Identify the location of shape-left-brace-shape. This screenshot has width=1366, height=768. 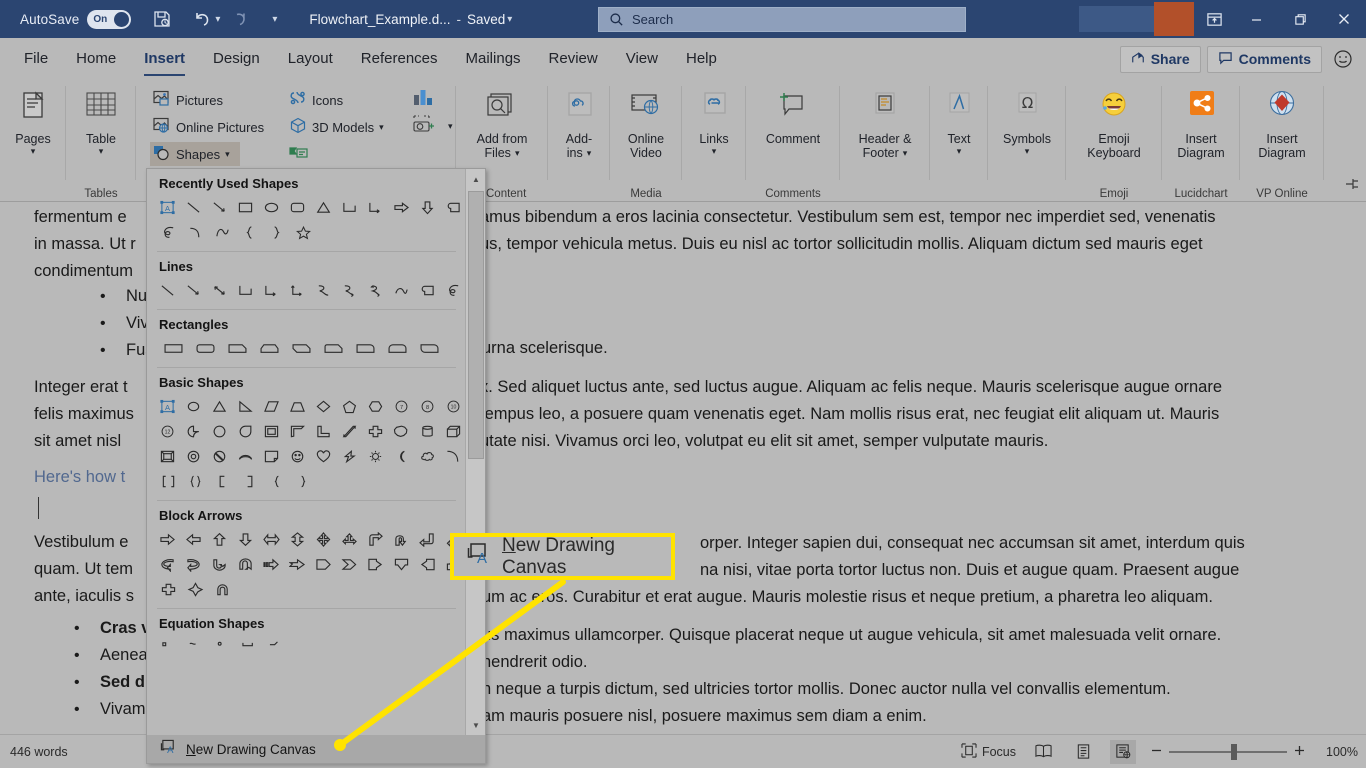
(276, 481).